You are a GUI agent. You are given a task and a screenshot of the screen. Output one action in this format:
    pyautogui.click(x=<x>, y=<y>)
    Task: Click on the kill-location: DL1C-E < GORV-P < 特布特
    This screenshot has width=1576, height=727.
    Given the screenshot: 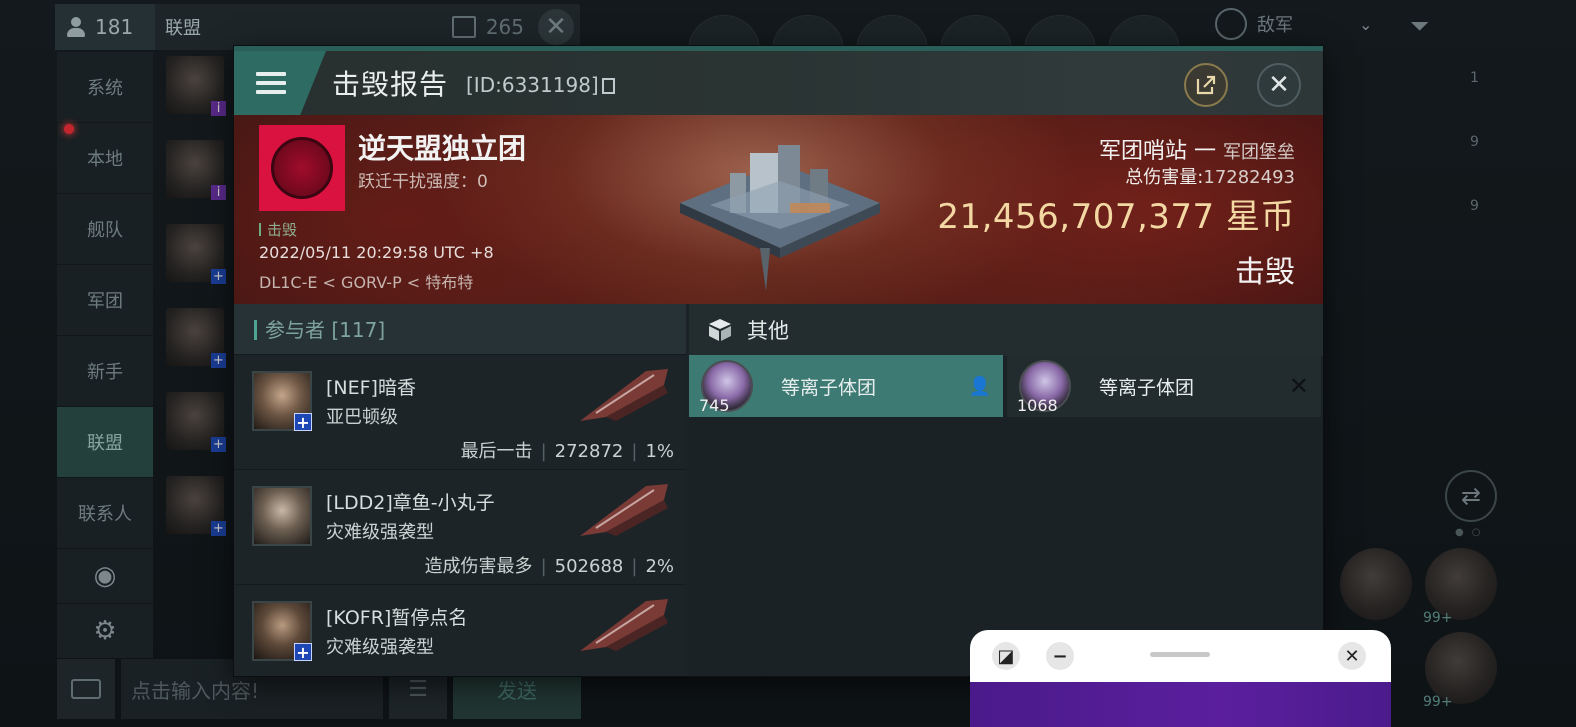 What is the action you would take?
    pyautogui.click(x=366, y=281)
    